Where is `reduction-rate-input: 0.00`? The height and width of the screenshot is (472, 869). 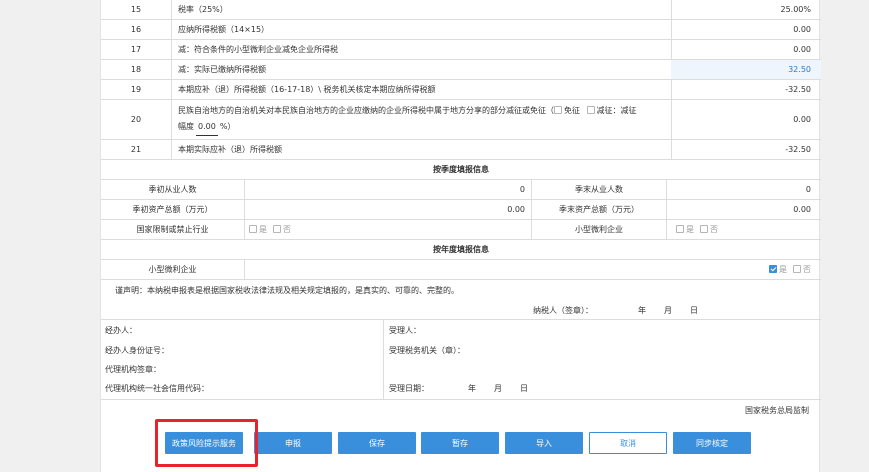
reduction-rate-input: 0.00 is located at coordinates (207, 127).